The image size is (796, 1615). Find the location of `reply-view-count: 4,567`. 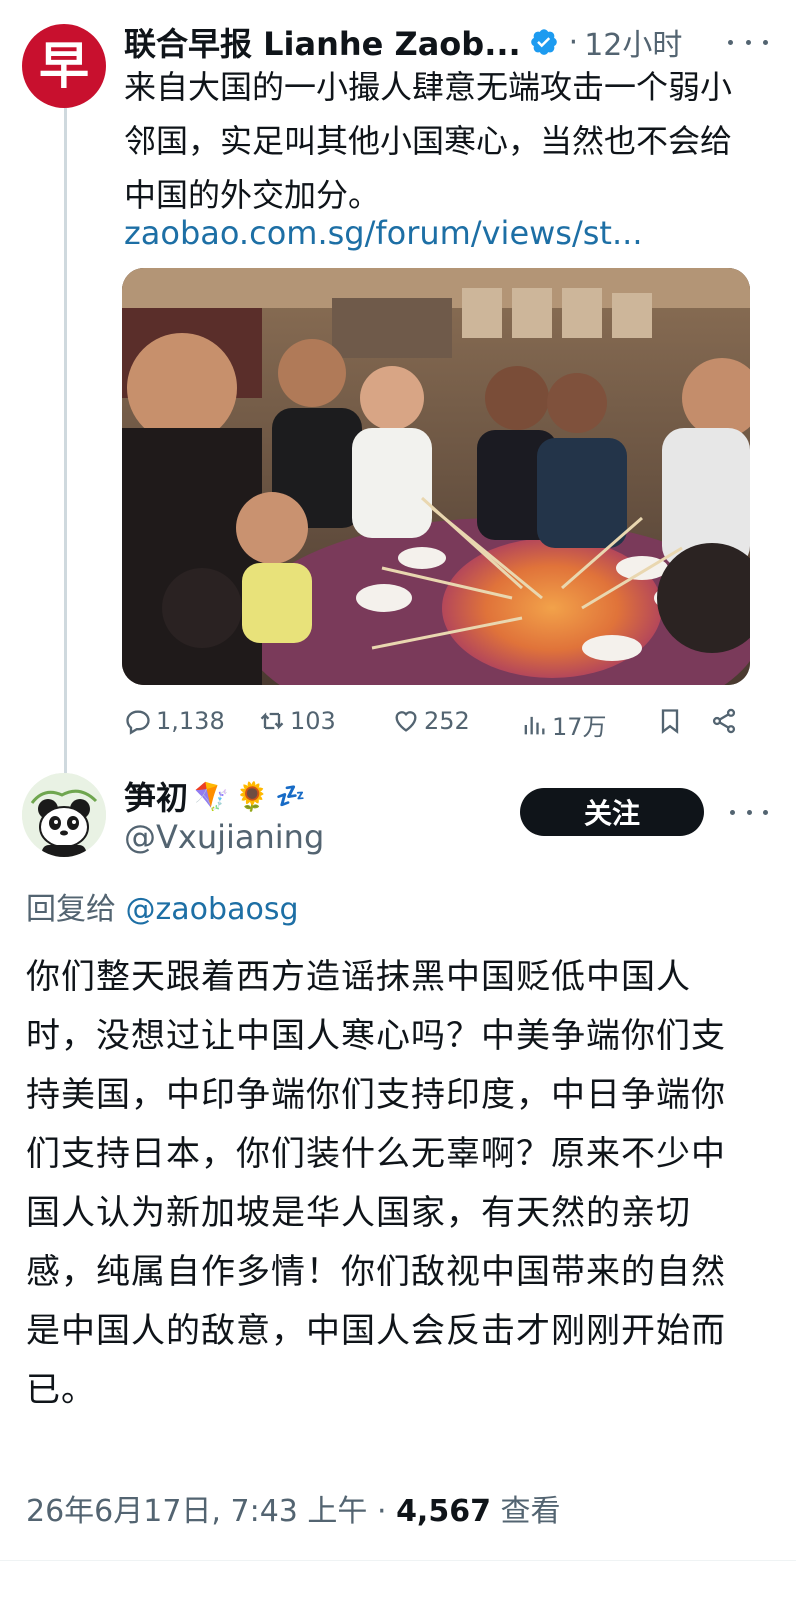

reply-view-count: 4,567 is located at coordinates (443, 1511).